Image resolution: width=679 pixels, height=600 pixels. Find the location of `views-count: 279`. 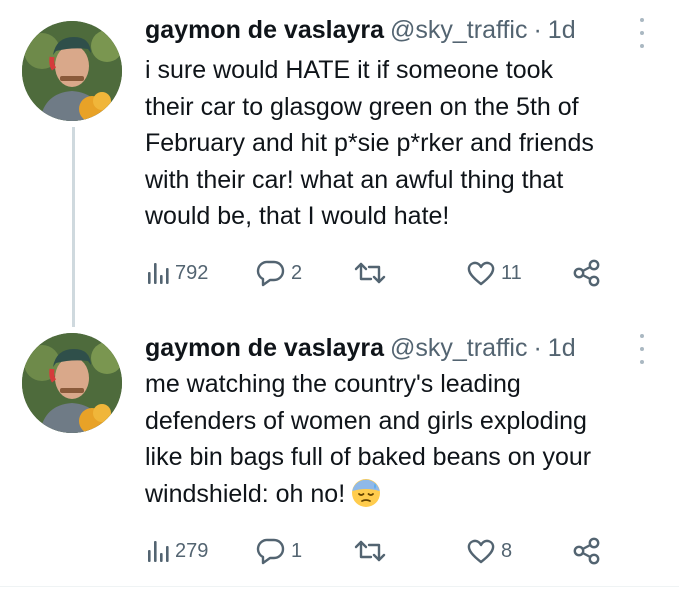

views-count: 279 is located at coordinates (192, 550).